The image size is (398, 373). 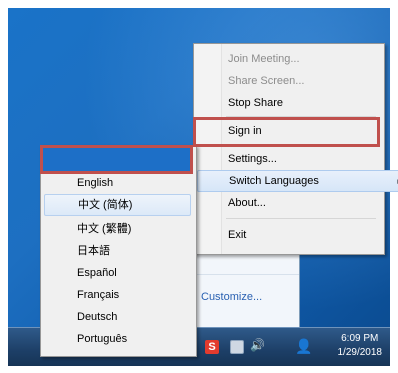 I want to click on language-item-chinese-simplified: 中文 (简体), so click(x=117, y=205).